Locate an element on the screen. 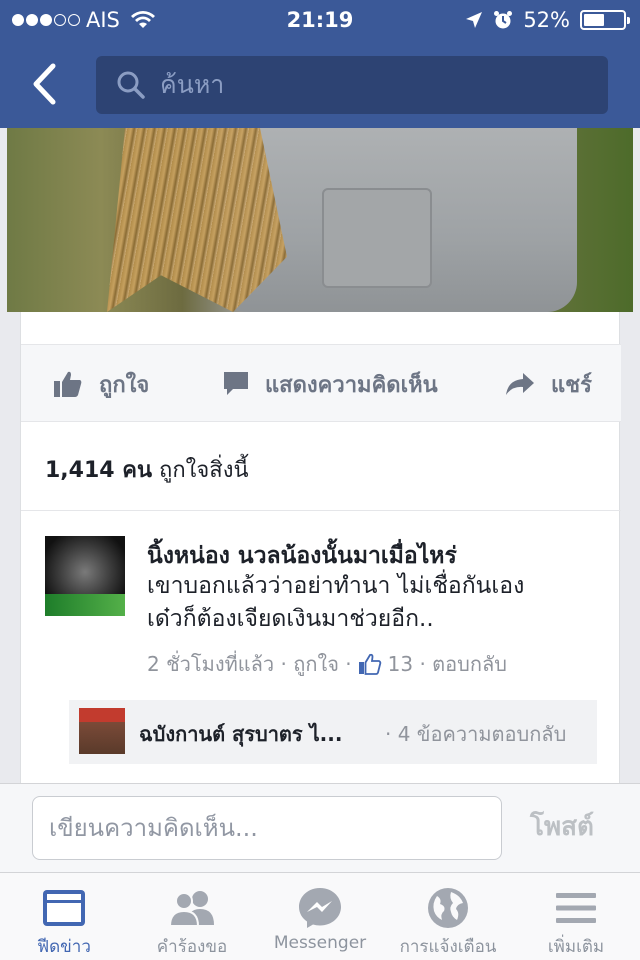  chevron-left-icon is located at coordinates (44, 84).